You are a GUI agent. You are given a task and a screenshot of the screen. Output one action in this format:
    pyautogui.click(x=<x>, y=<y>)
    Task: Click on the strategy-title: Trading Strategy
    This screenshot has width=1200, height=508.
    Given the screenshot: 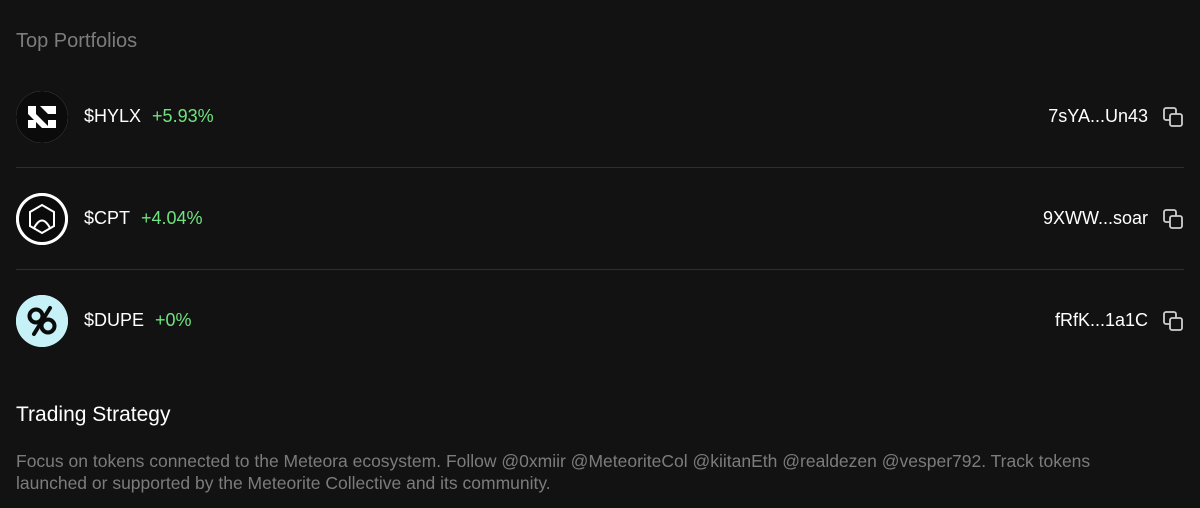 What is the action you would take?
    pyautogui.click(x=93, y=414)
    